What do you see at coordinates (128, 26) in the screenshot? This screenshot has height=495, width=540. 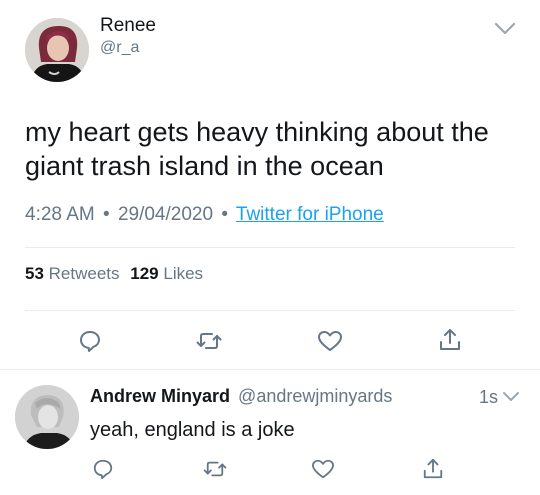 I see `author-name: Renee` at bounding box center [128, 26].